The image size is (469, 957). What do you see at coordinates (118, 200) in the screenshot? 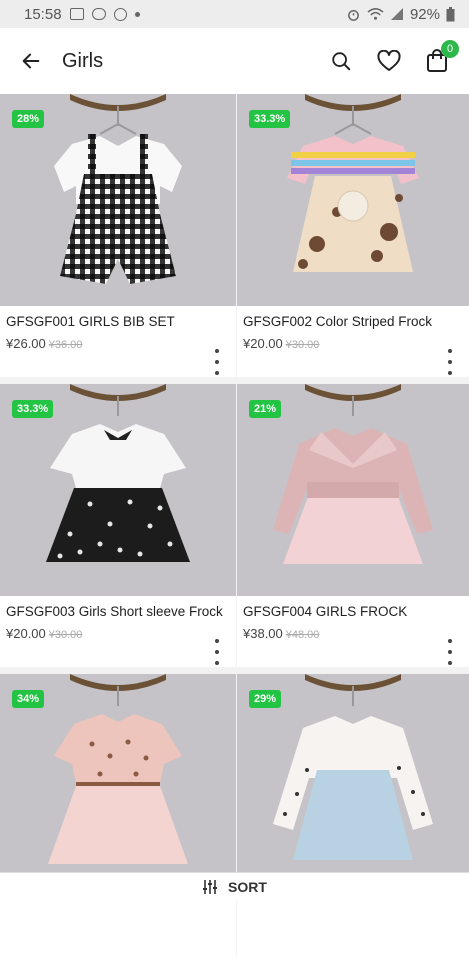
I see `product-image: 28%` at bounding box center [118, 200].